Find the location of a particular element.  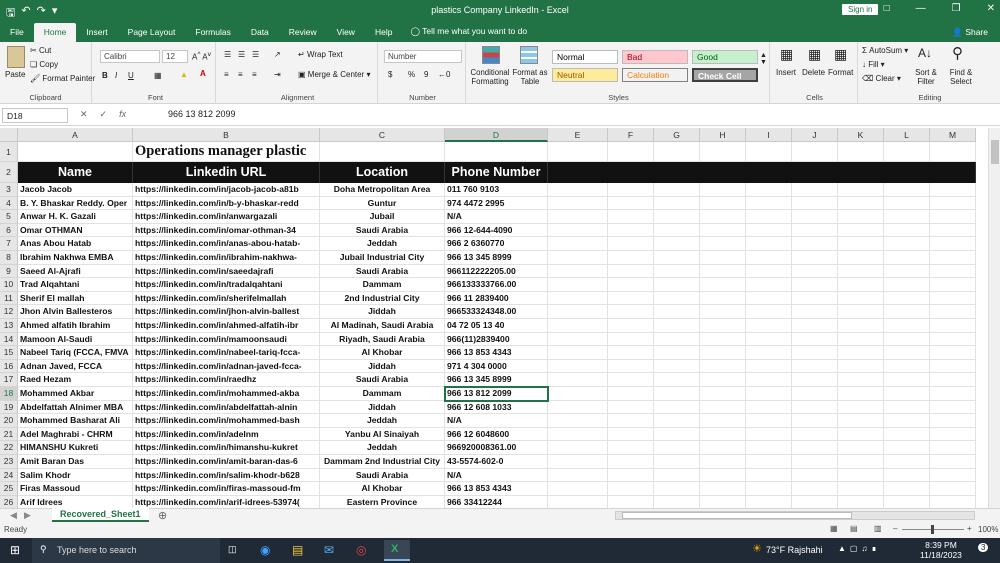

align-center-icon: ≡ is located at coordinates (240, 74).